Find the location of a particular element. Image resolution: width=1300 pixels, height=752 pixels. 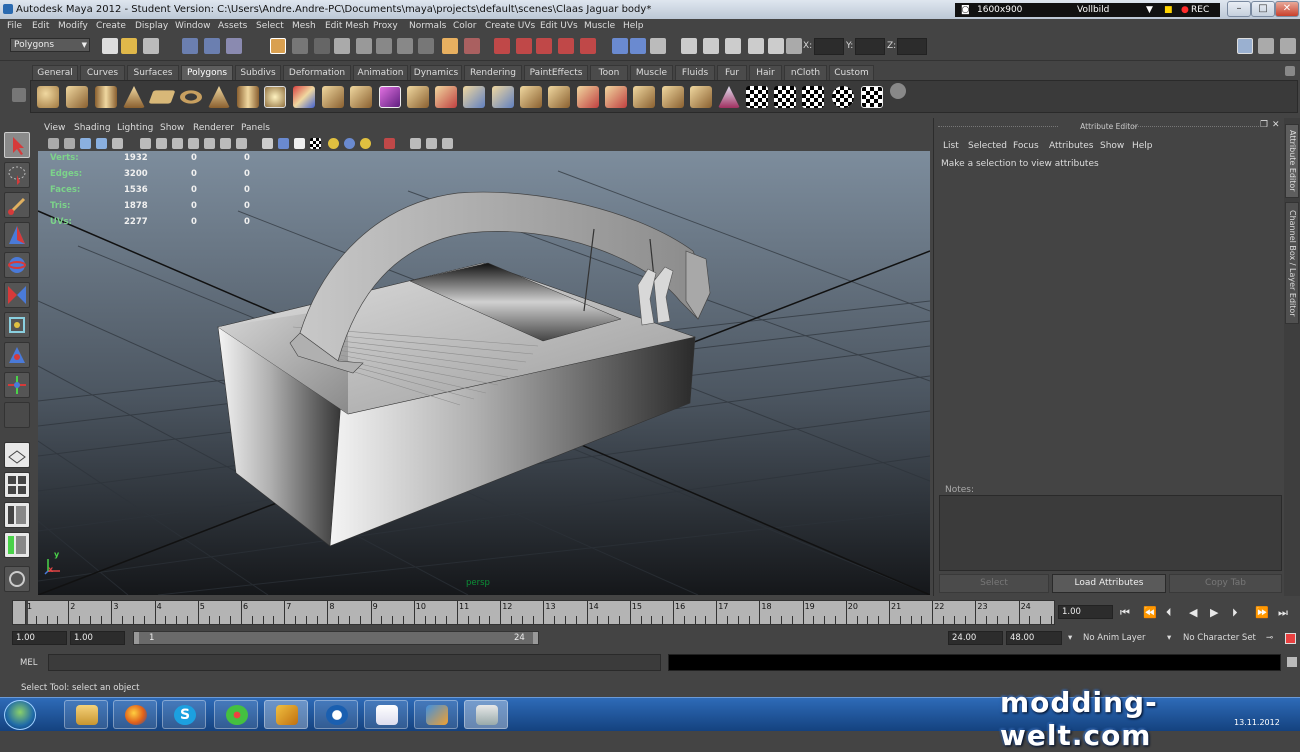

taskbar-maya is located at coordinates (486, 714).